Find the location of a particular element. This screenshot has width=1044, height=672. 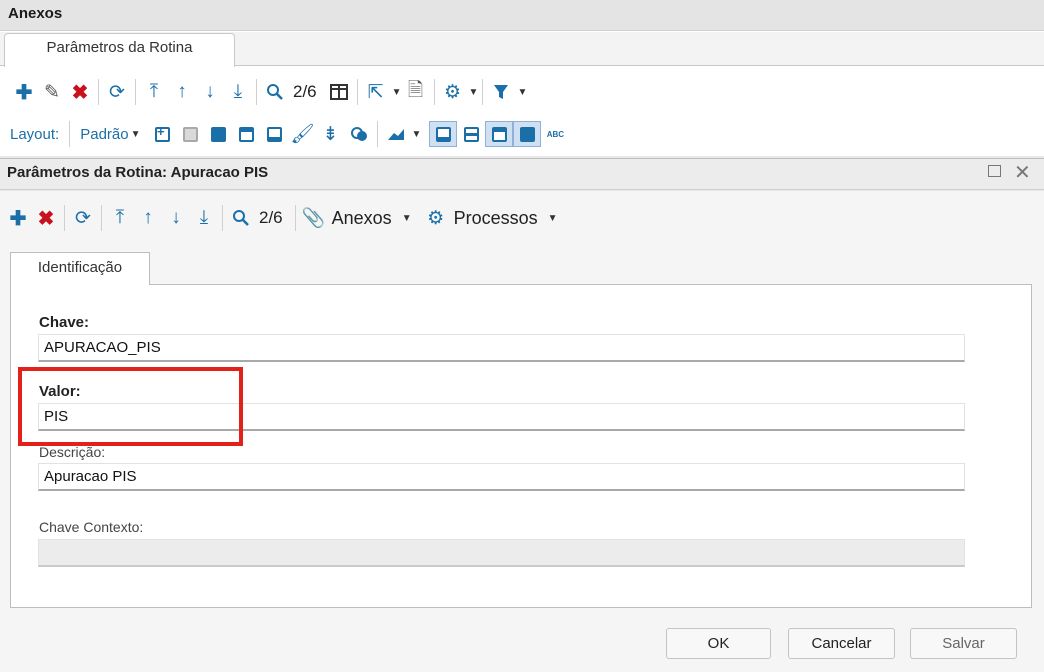

chave-field: APURACAO_PIS is located at coordinates (501, 348).